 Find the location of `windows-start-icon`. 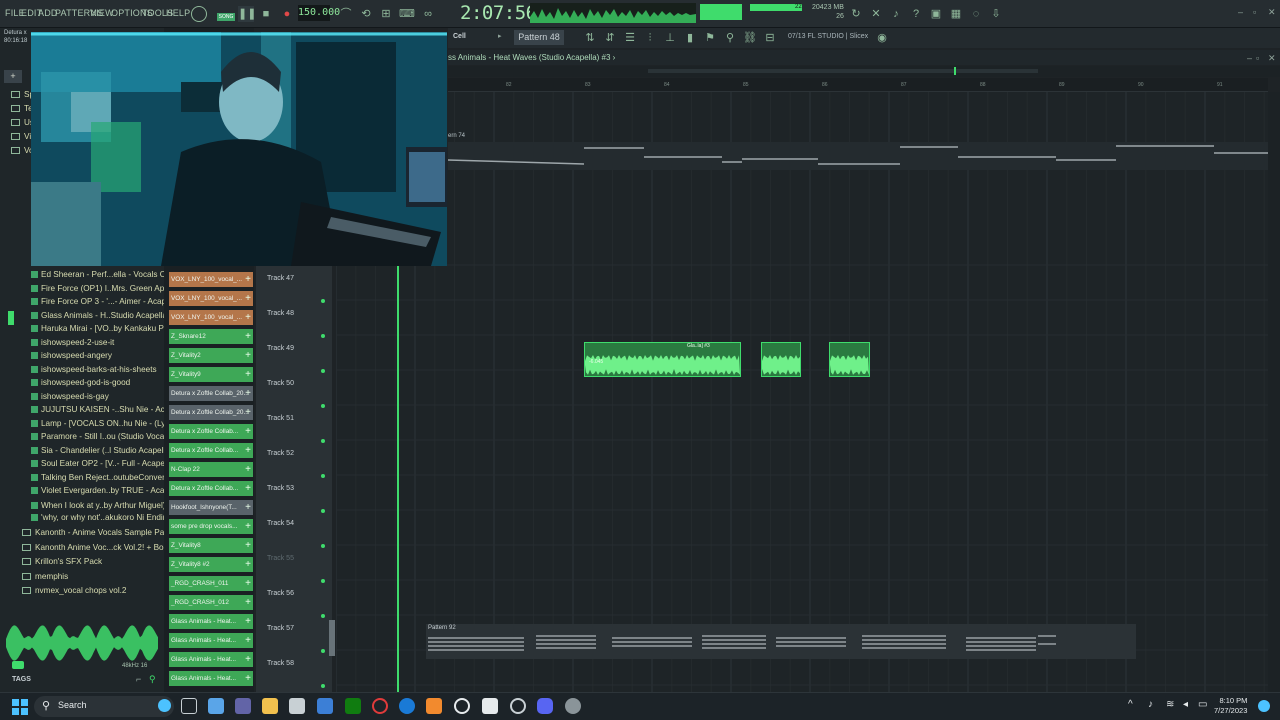

windows-start-icon is located at coordinates (20, 707).